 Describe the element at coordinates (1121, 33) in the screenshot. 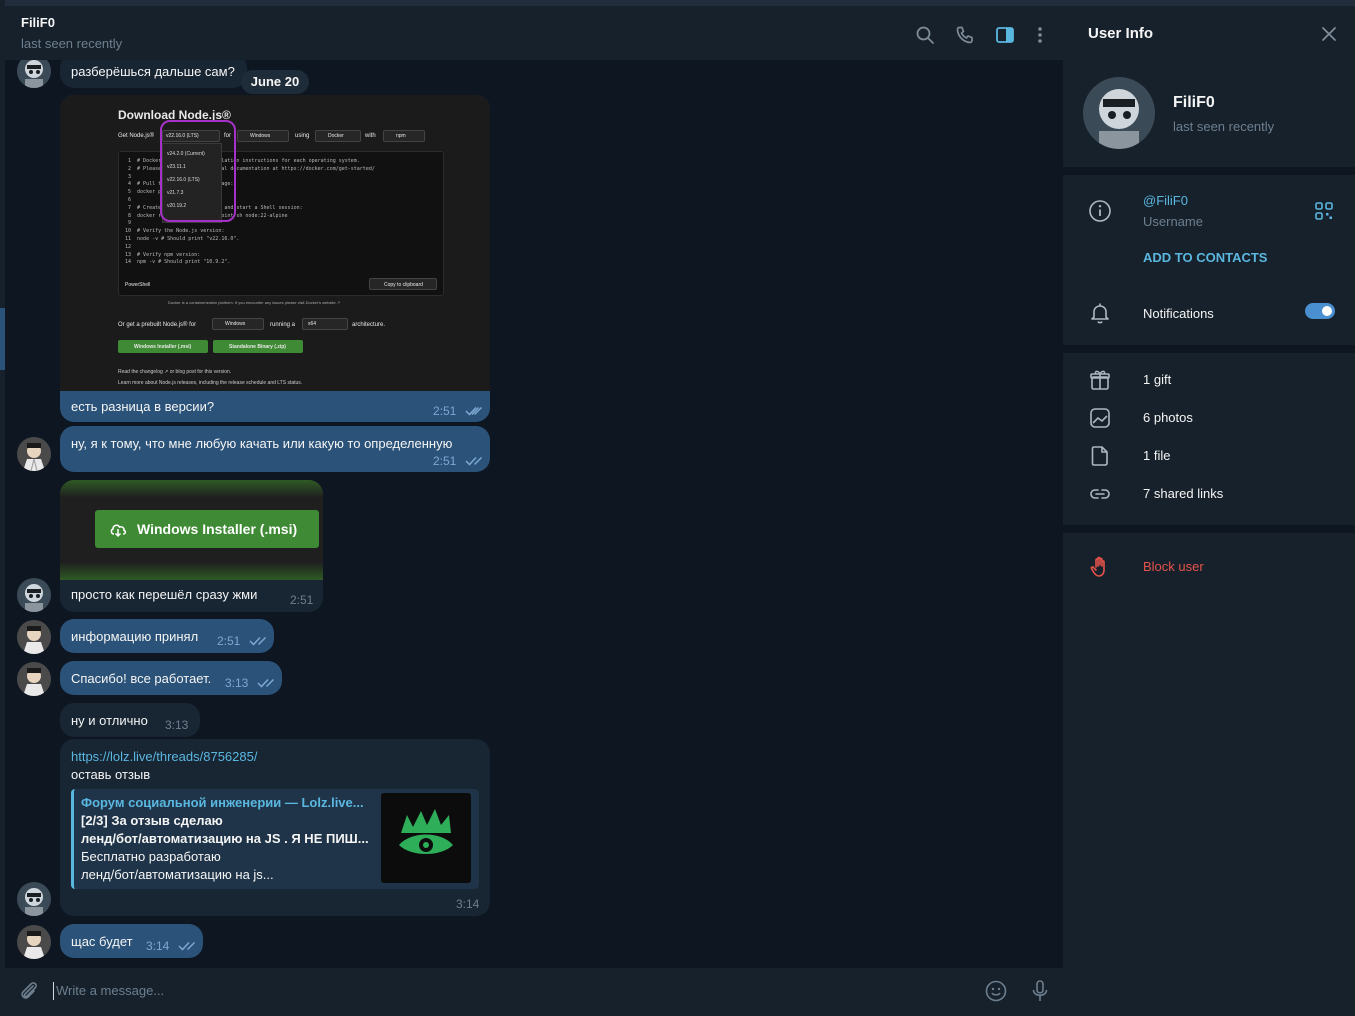

I see `panel-title: User Info` at that location.